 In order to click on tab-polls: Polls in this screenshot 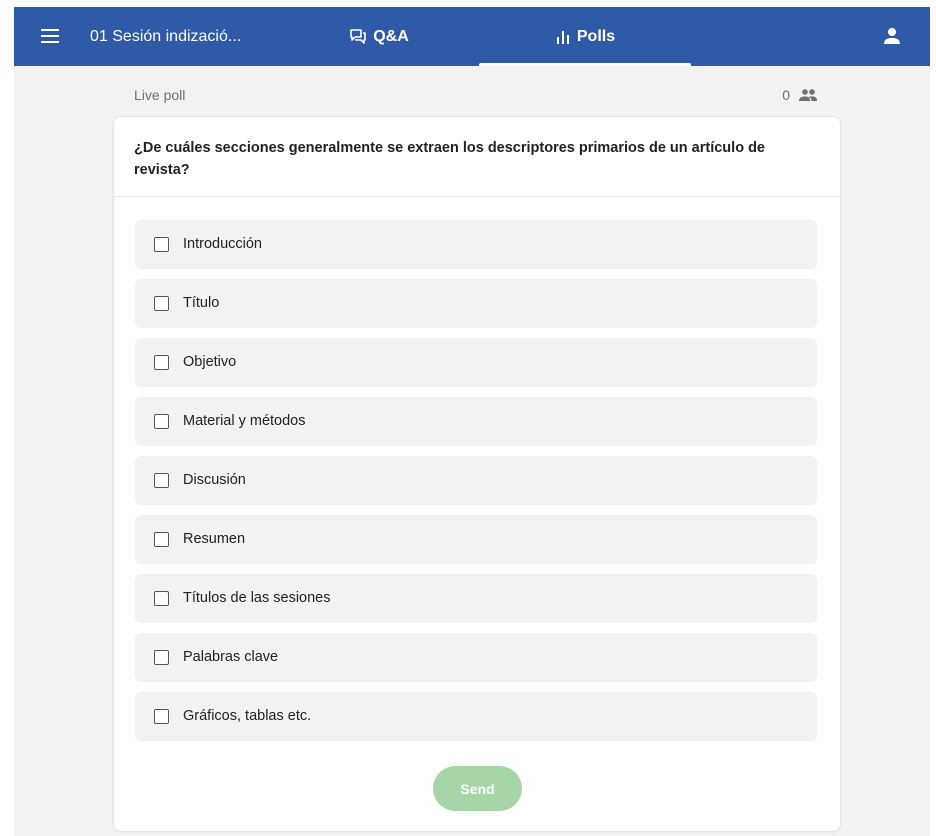, I will do `click(585, 36)`.